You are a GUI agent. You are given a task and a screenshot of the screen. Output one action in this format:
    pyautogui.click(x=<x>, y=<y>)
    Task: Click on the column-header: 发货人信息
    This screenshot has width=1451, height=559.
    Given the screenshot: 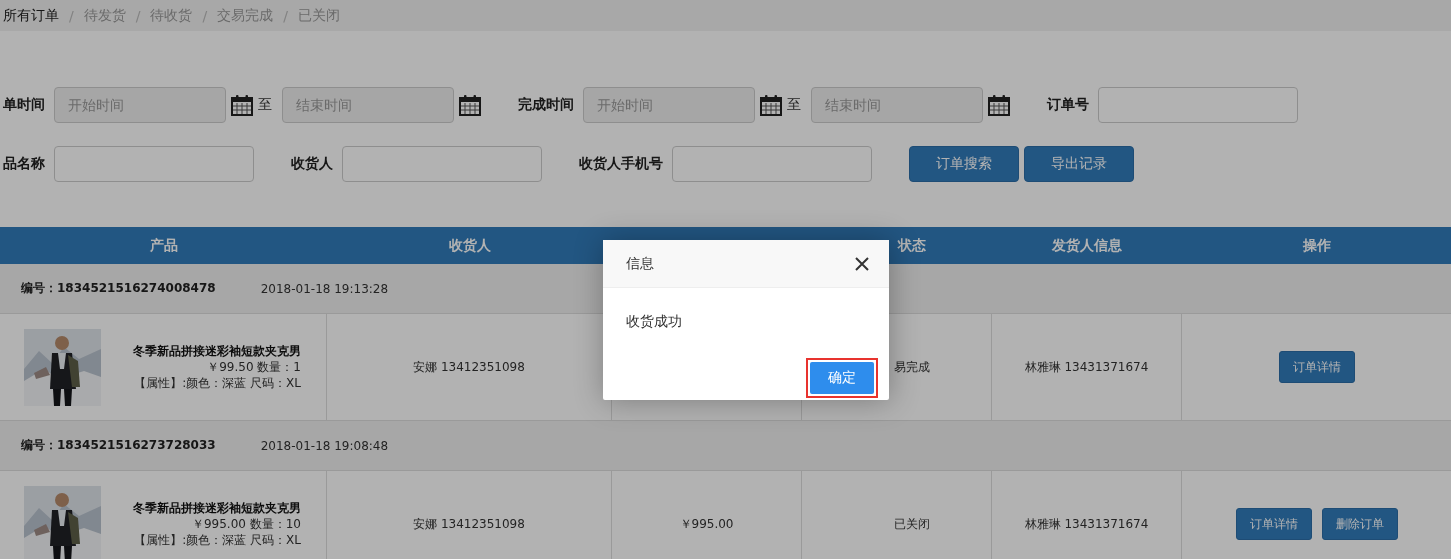 What is the action you would take?
    pyautogui.click(x=1087, y=245)
    